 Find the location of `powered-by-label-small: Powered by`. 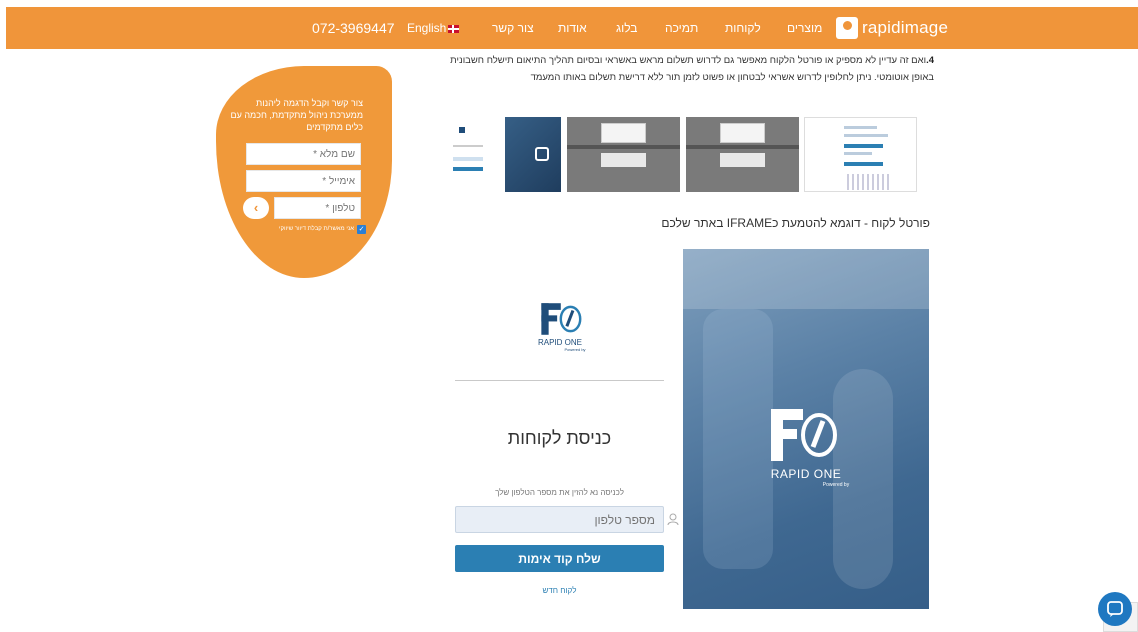

powered-by-label-small: Powered by is located at coordinates (575, 349).